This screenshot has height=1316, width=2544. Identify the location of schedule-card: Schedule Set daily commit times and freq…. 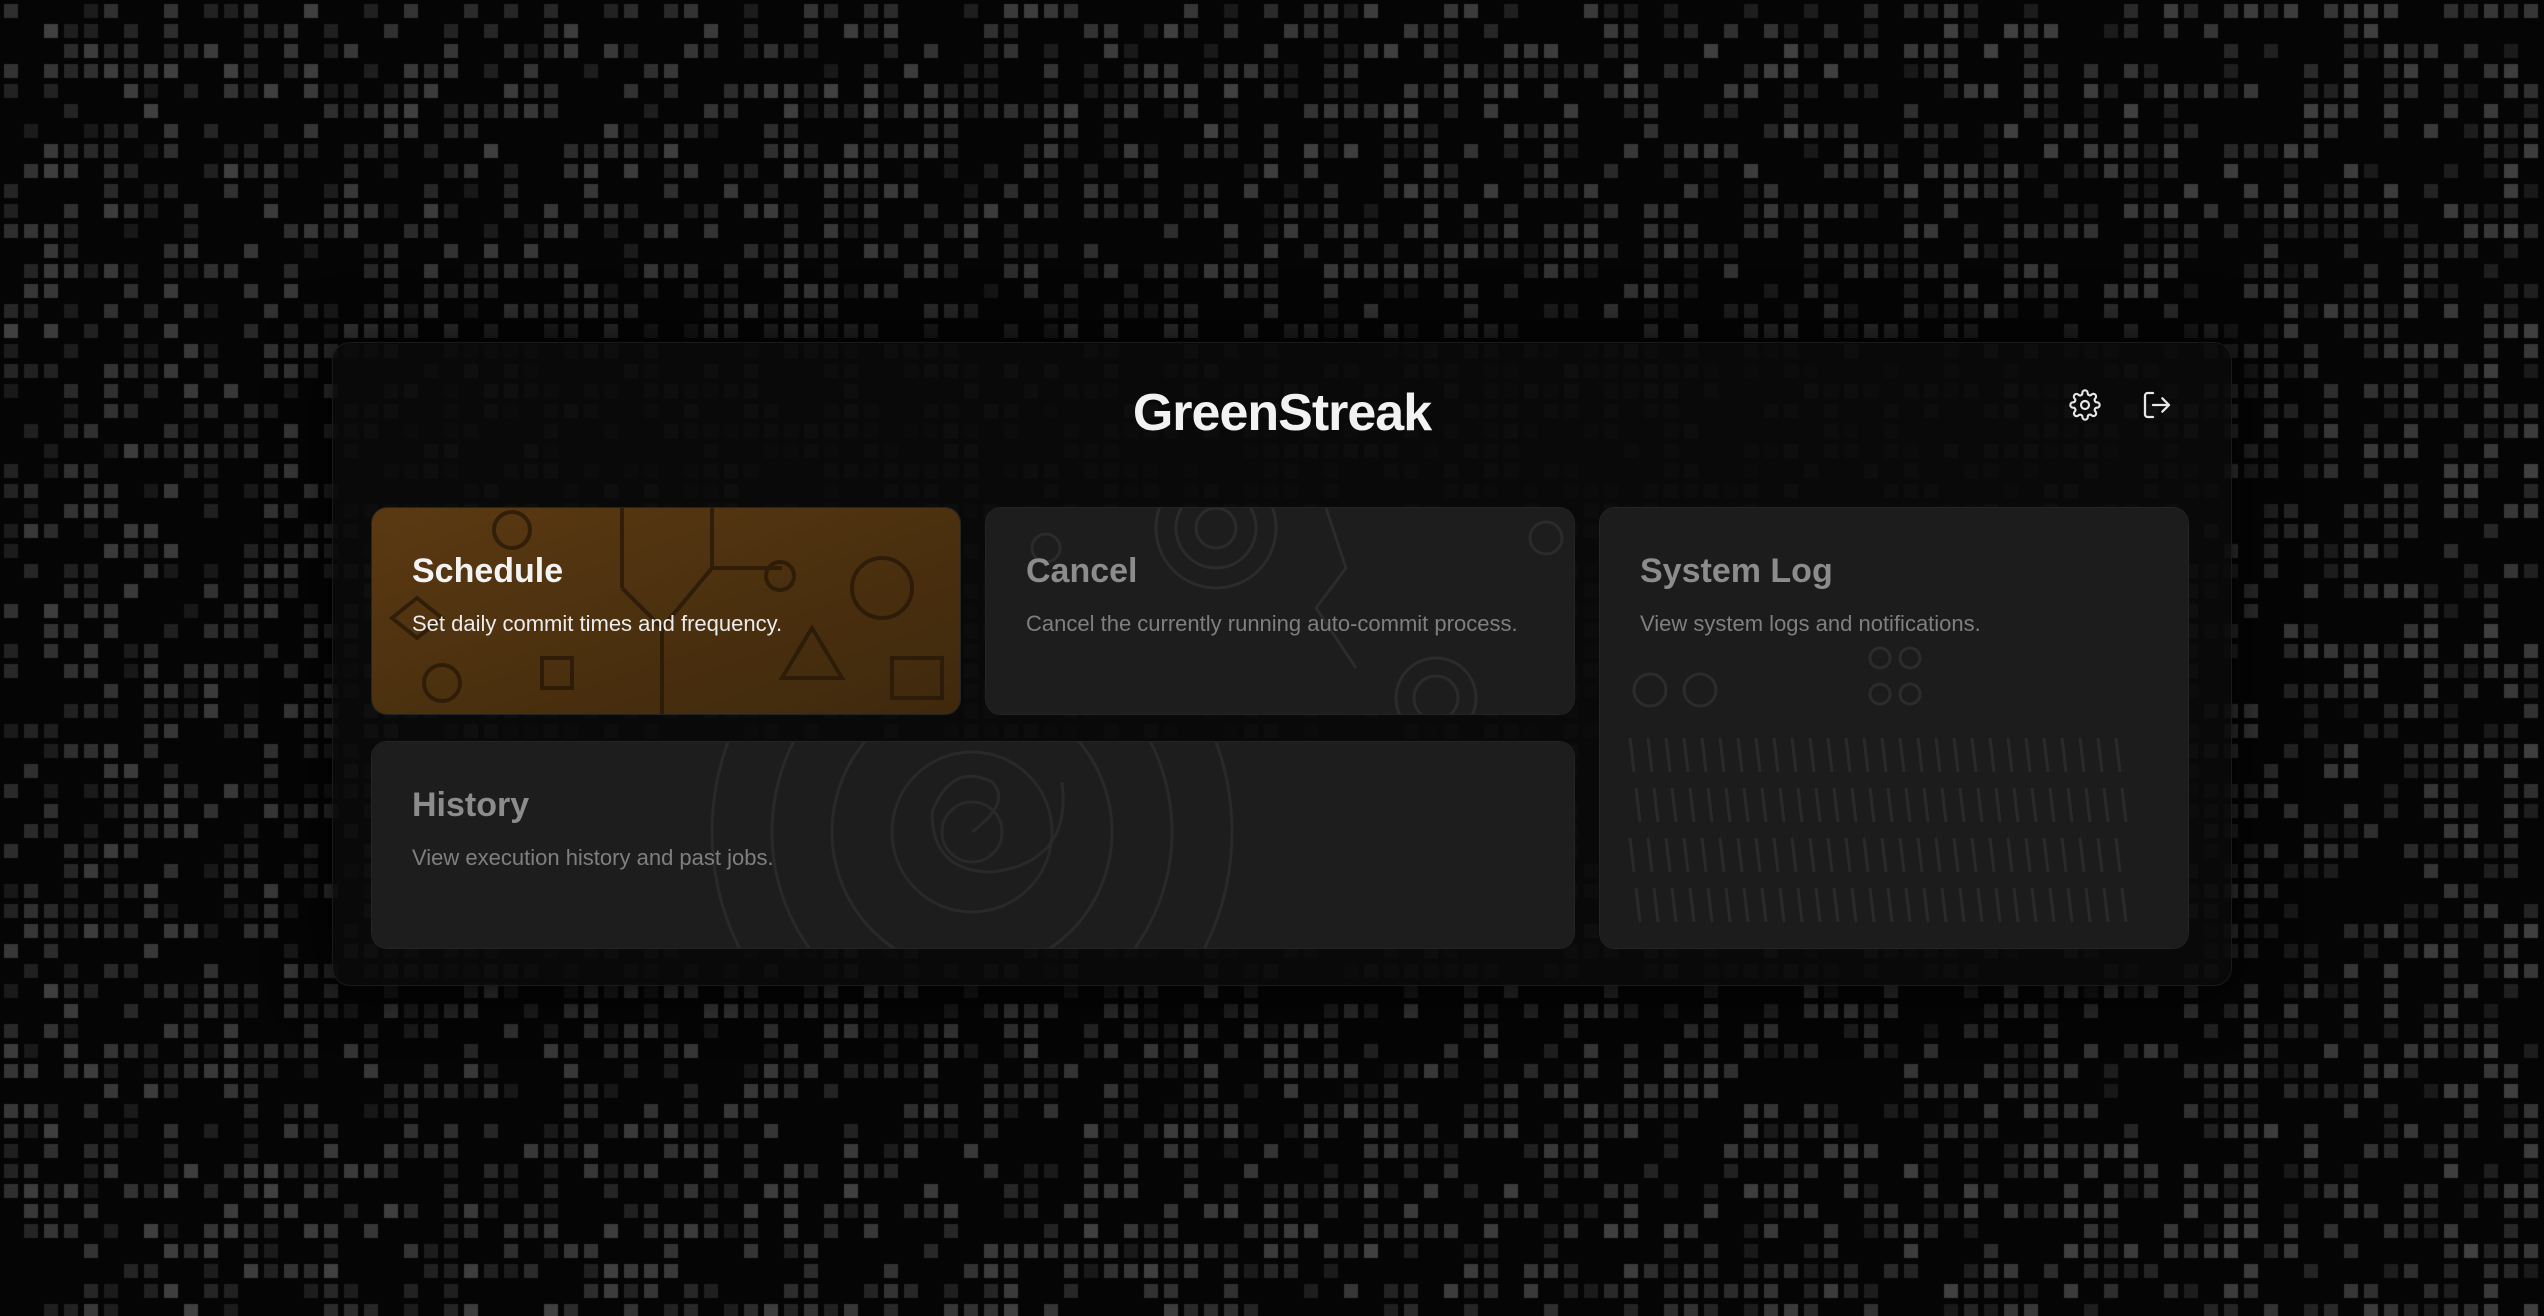
(666, 611).